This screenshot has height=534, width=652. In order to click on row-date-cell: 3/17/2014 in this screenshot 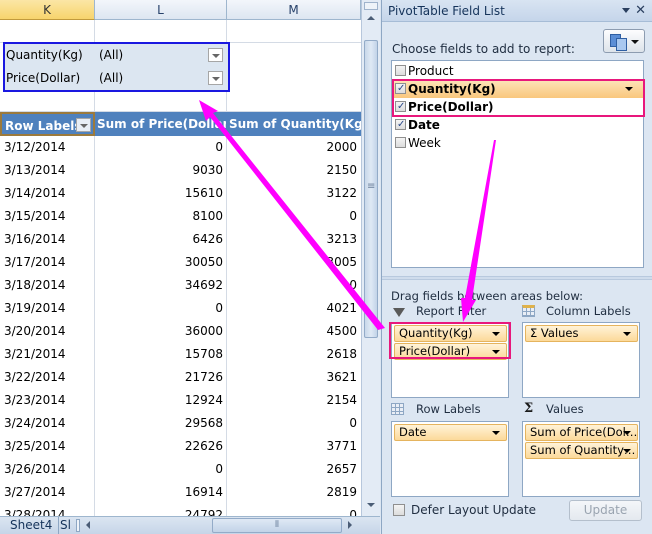, I will do `click(35, 262)`.